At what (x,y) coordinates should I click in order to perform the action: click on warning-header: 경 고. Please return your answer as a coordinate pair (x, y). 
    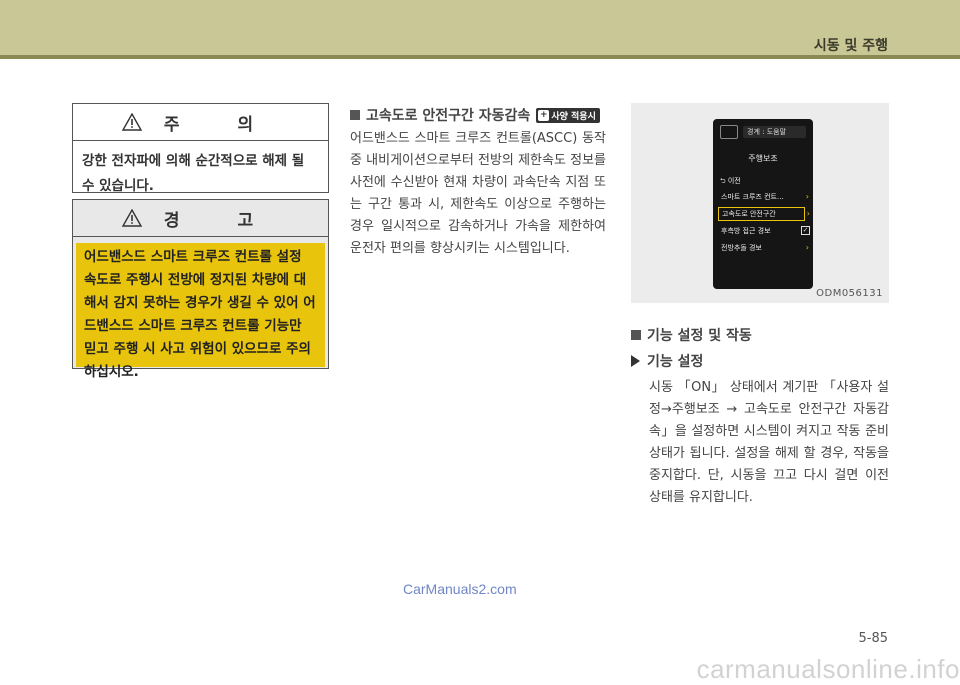
    Looking at the image, I should click on (200, 218).